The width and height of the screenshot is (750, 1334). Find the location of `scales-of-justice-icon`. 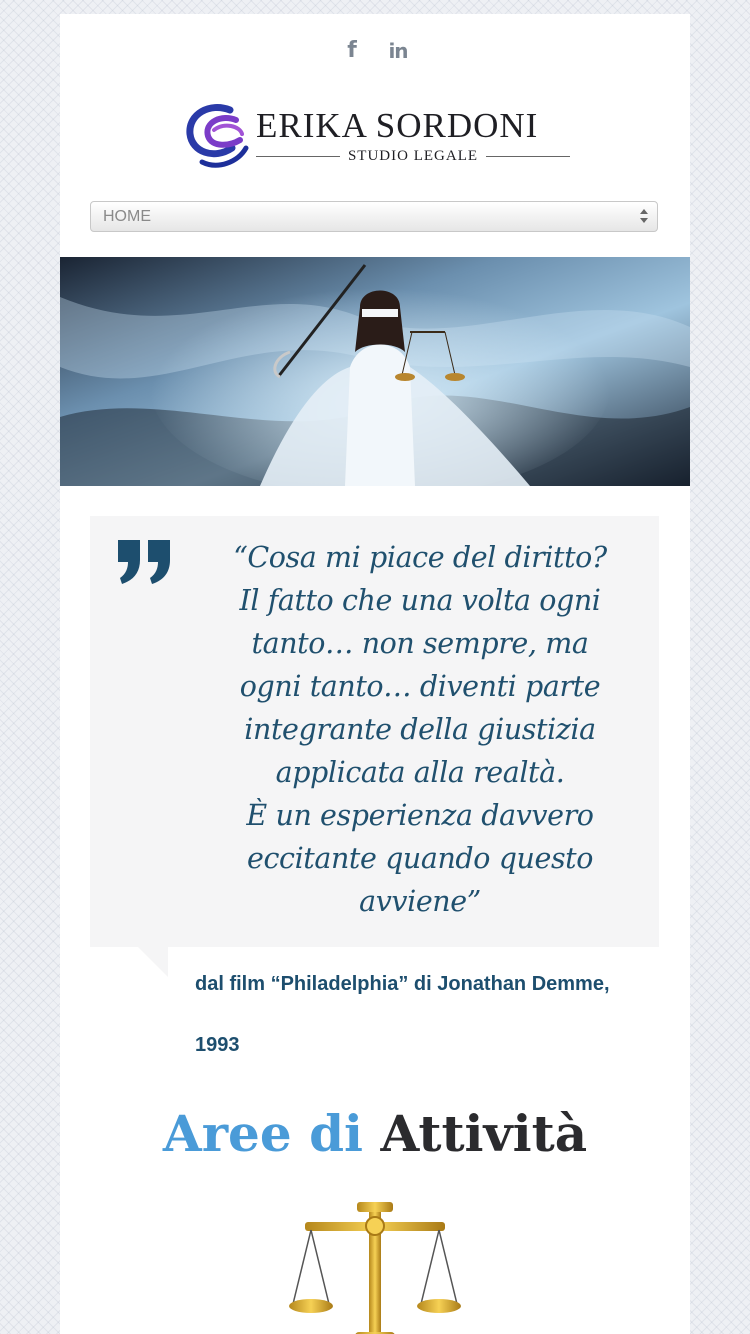

scales-of-justice-icon is located at coordinates (375, 1268).